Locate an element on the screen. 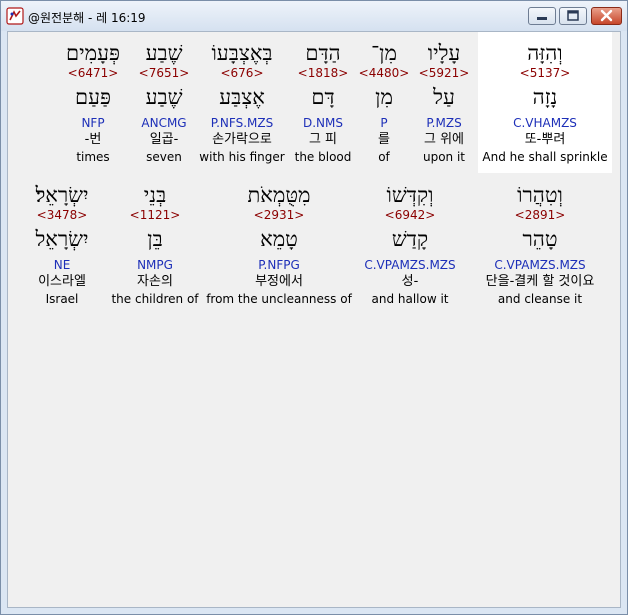 This screenshot has width=628, height=615. parsing-code: ANCMG is located at coordinates (164, 123).